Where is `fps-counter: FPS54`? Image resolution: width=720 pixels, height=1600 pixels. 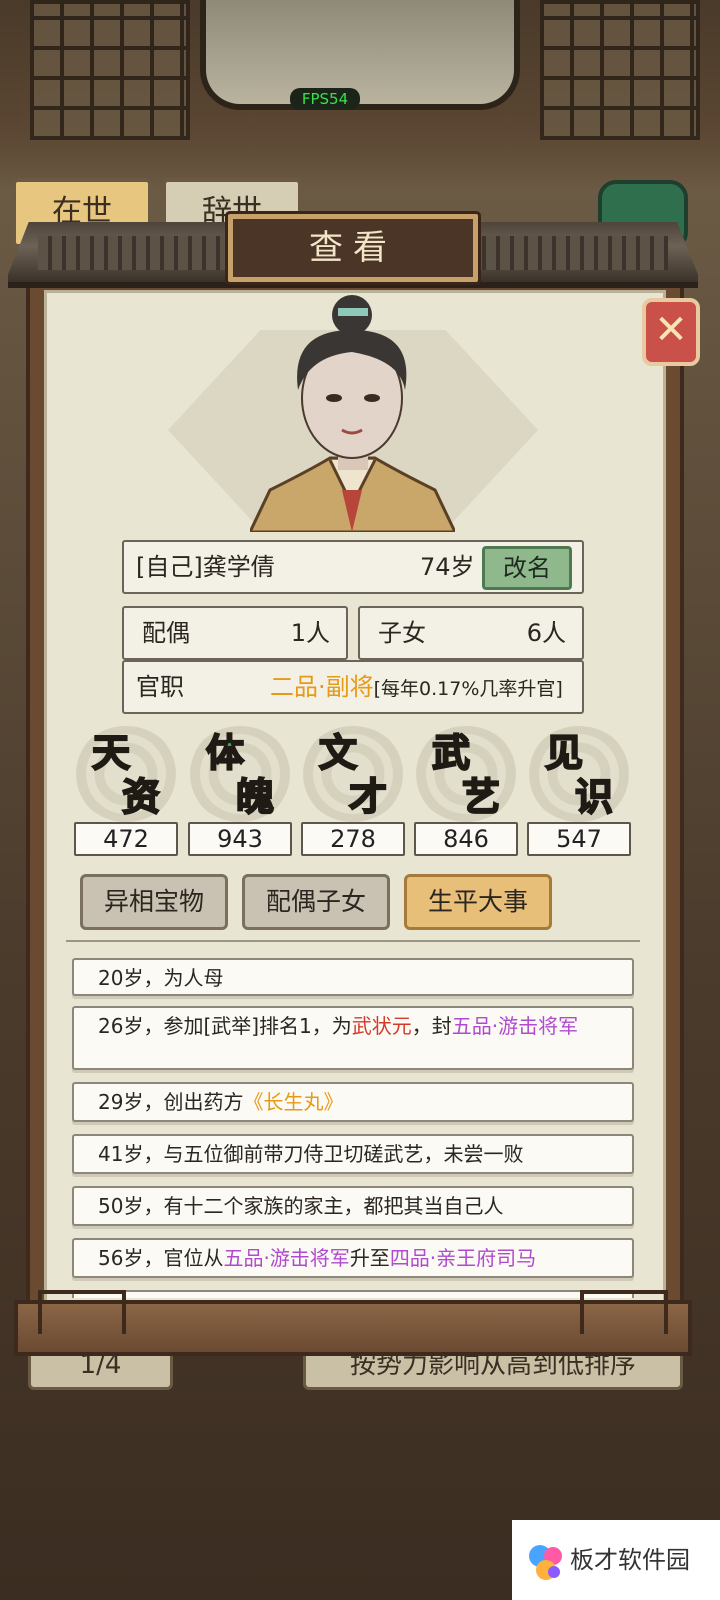 fps-counter: FPS54 is located at coordinates (325, 99).